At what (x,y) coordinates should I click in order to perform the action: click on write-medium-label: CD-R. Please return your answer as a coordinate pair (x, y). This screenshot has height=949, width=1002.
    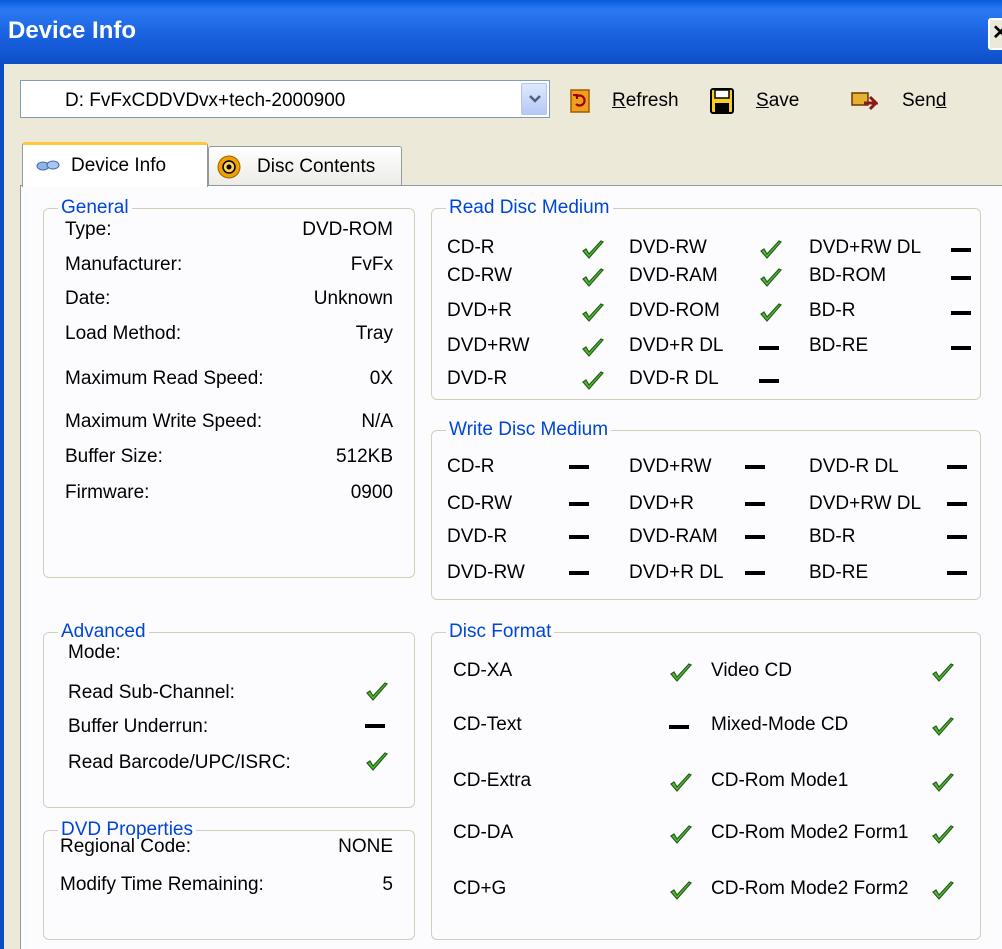
    Looking at the image, I should click on (471, 466).